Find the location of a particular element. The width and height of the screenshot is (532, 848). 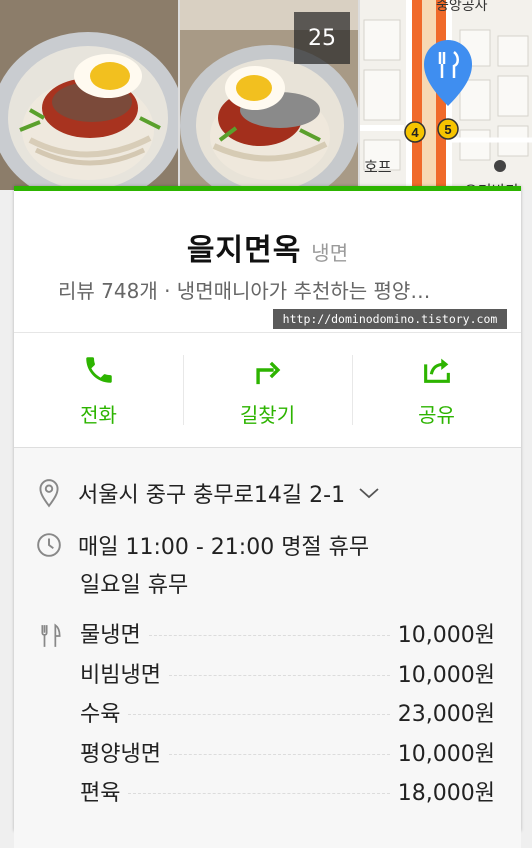

place-category: 냉면 is located at coordinates (330, 253).